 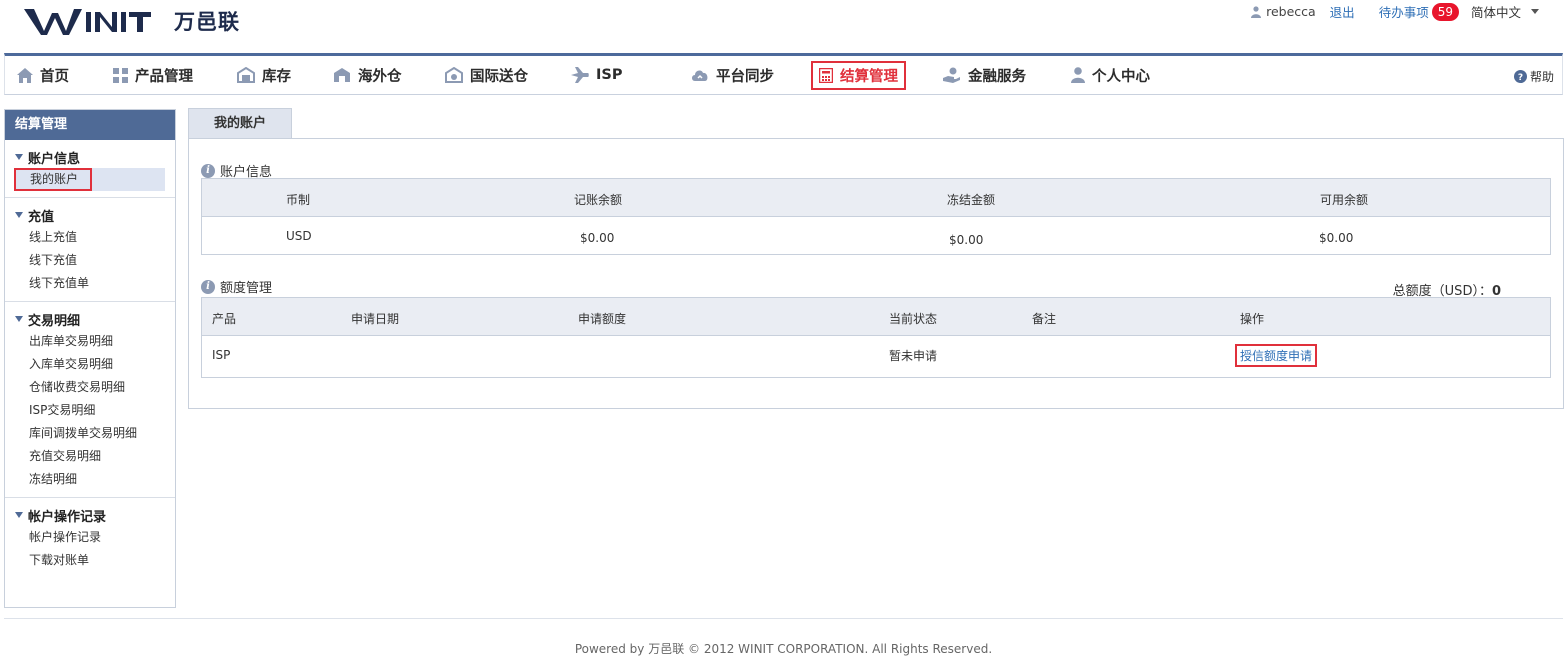 I want to click on col-frozen-amount: 冻结金额, so click(x=971, y=200).